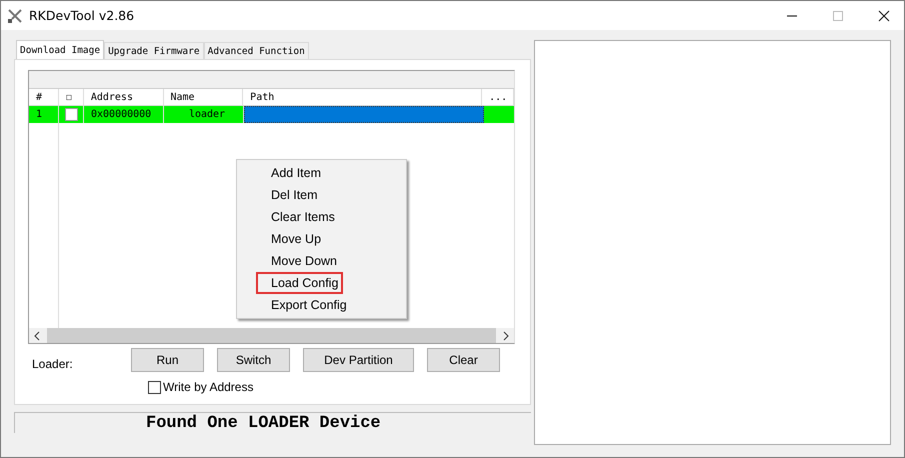 The width and height of the screenshot is (905, 458). What do you see at coordinates (44, 97) in the screenshot?
I see `column-header: #` at bounding box center [44, 97].